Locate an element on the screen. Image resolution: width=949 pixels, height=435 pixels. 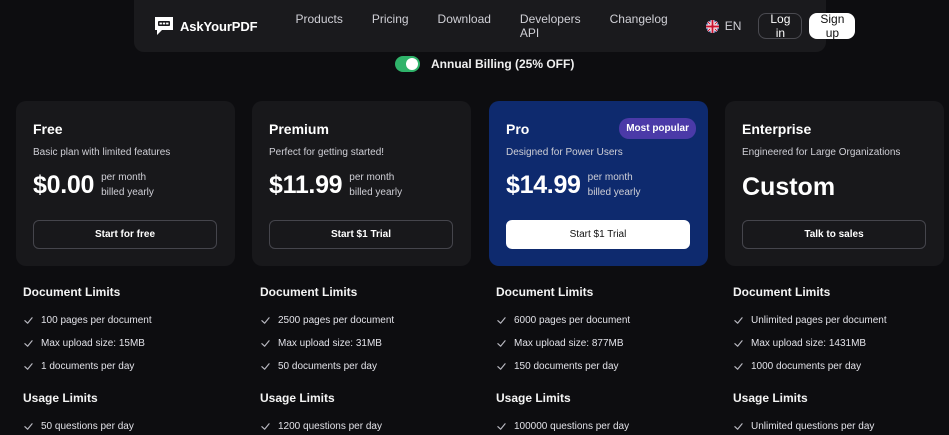
plan-price: $11.99 is located at coordinates (306, 184).